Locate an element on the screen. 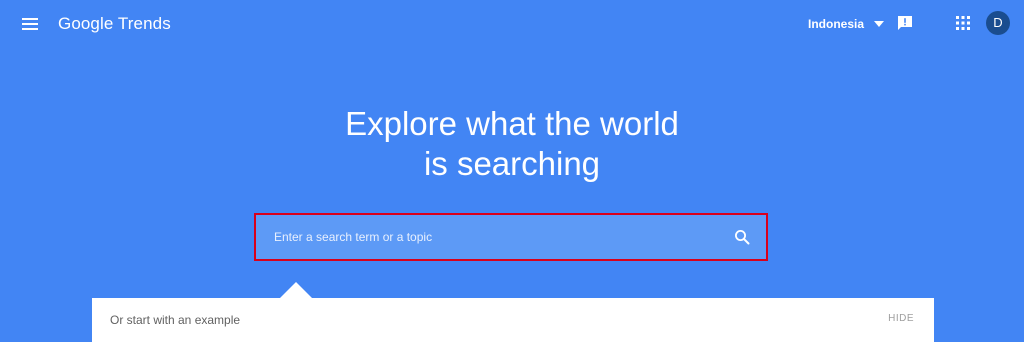  search-box is located at coordinates (511, 237).